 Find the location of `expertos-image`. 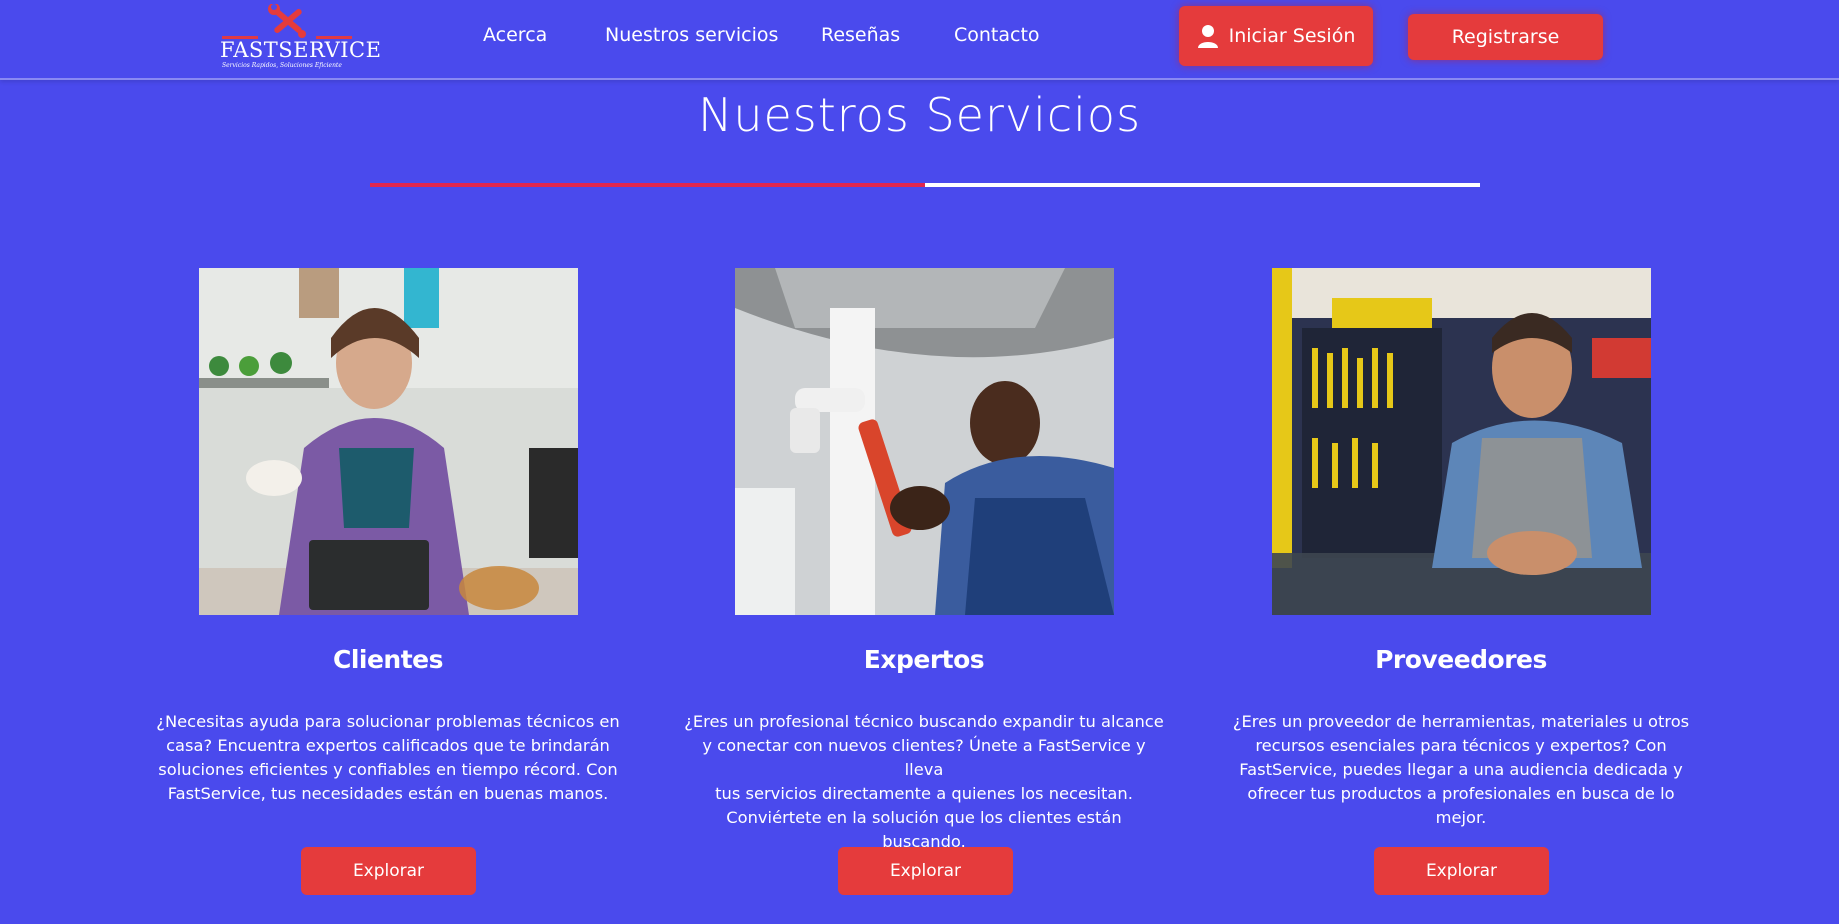

expertos-image is located at coordinates (924, 441).